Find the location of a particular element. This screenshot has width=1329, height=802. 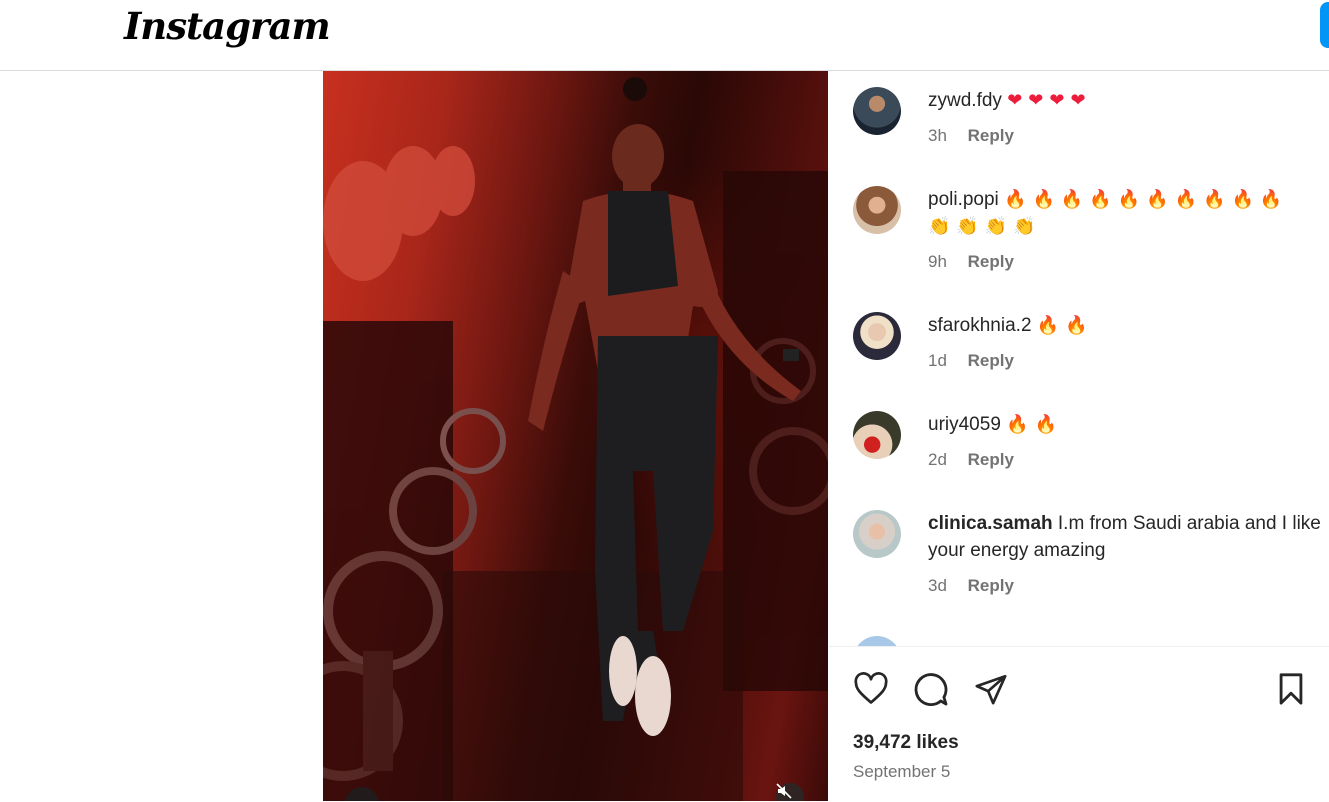

comment-username: poli.popi is located at coordinates (963, 199).